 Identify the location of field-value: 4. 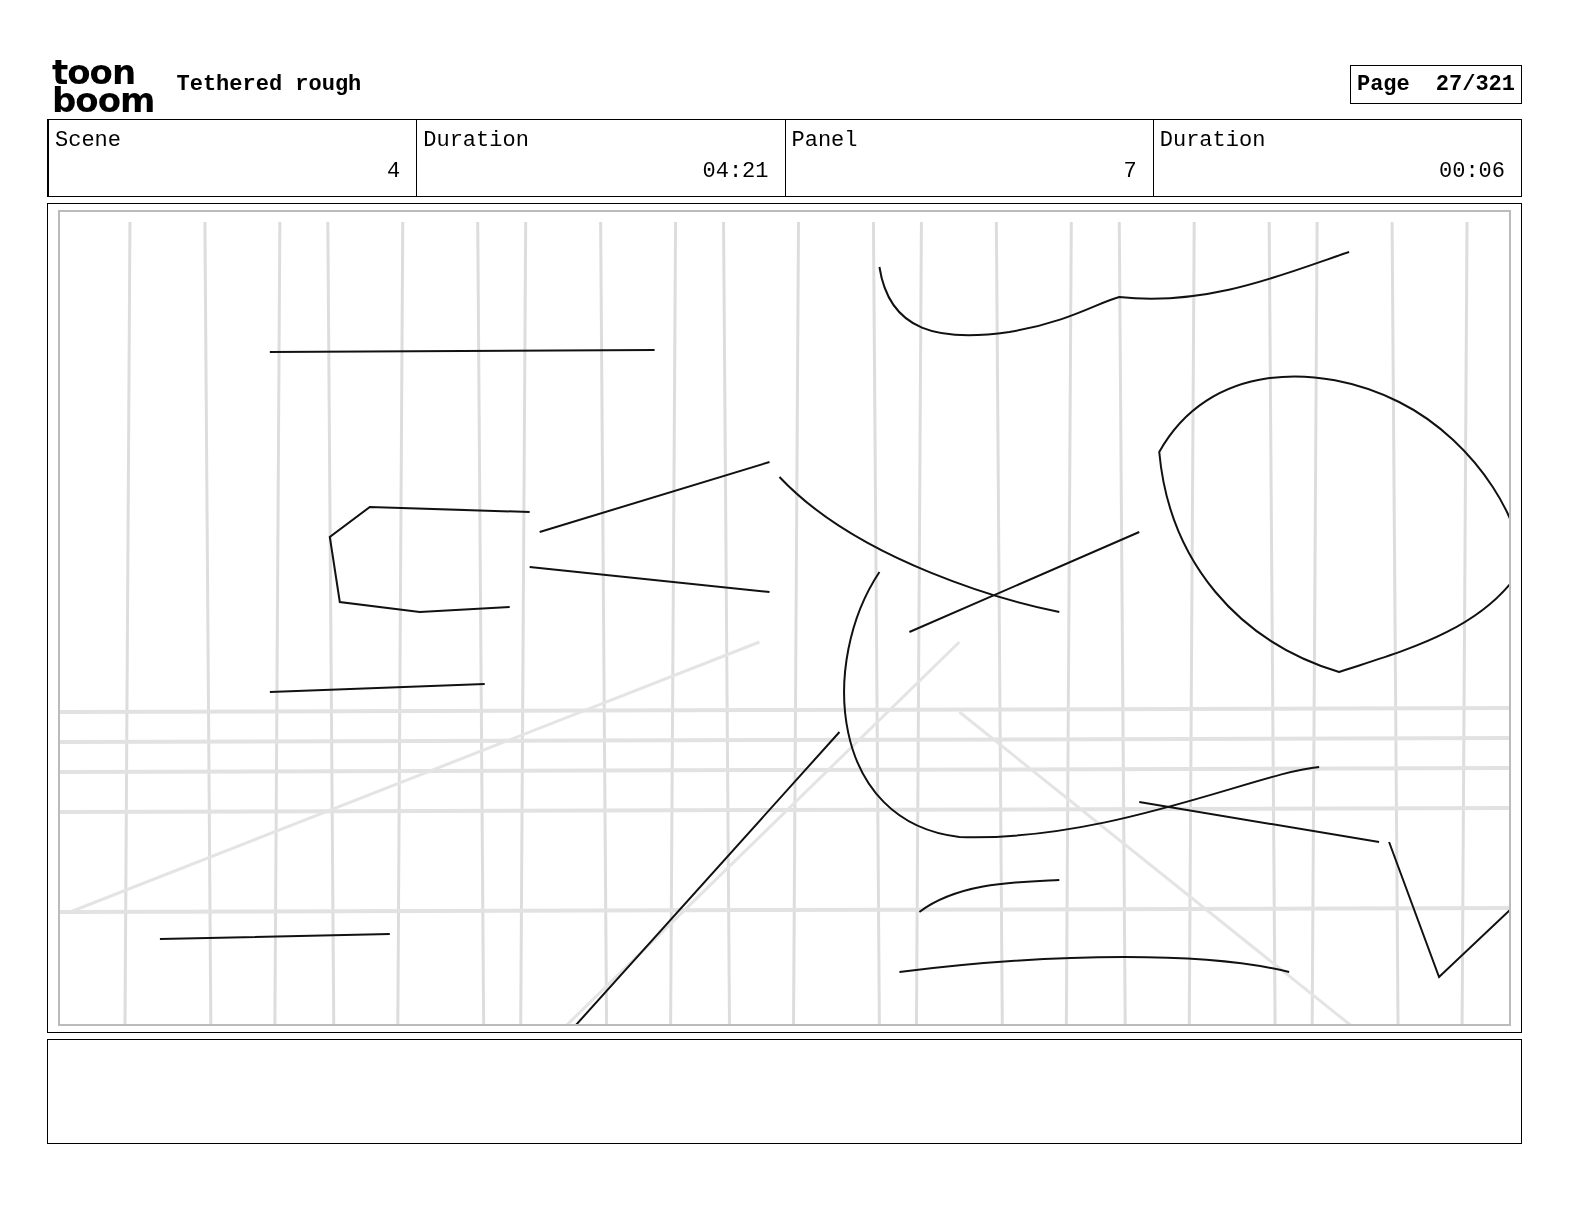
(394, 172).